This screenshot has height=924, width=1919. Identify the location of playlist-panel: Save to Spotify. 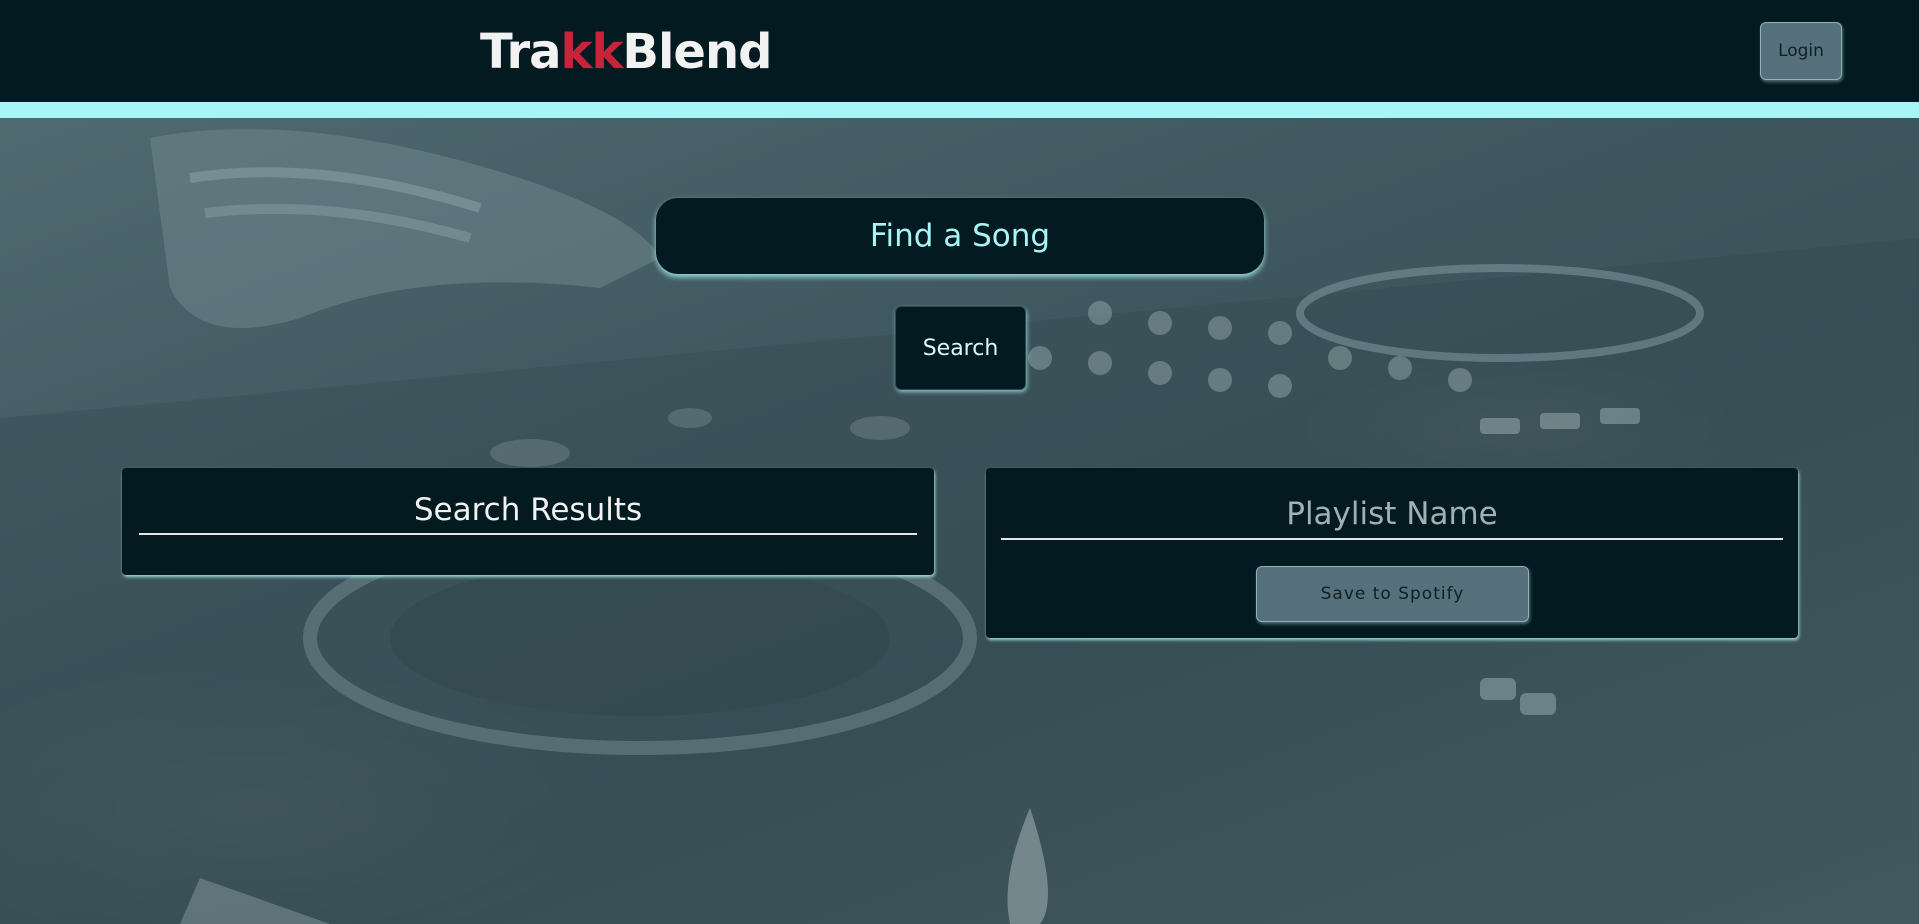
(1392, 553).